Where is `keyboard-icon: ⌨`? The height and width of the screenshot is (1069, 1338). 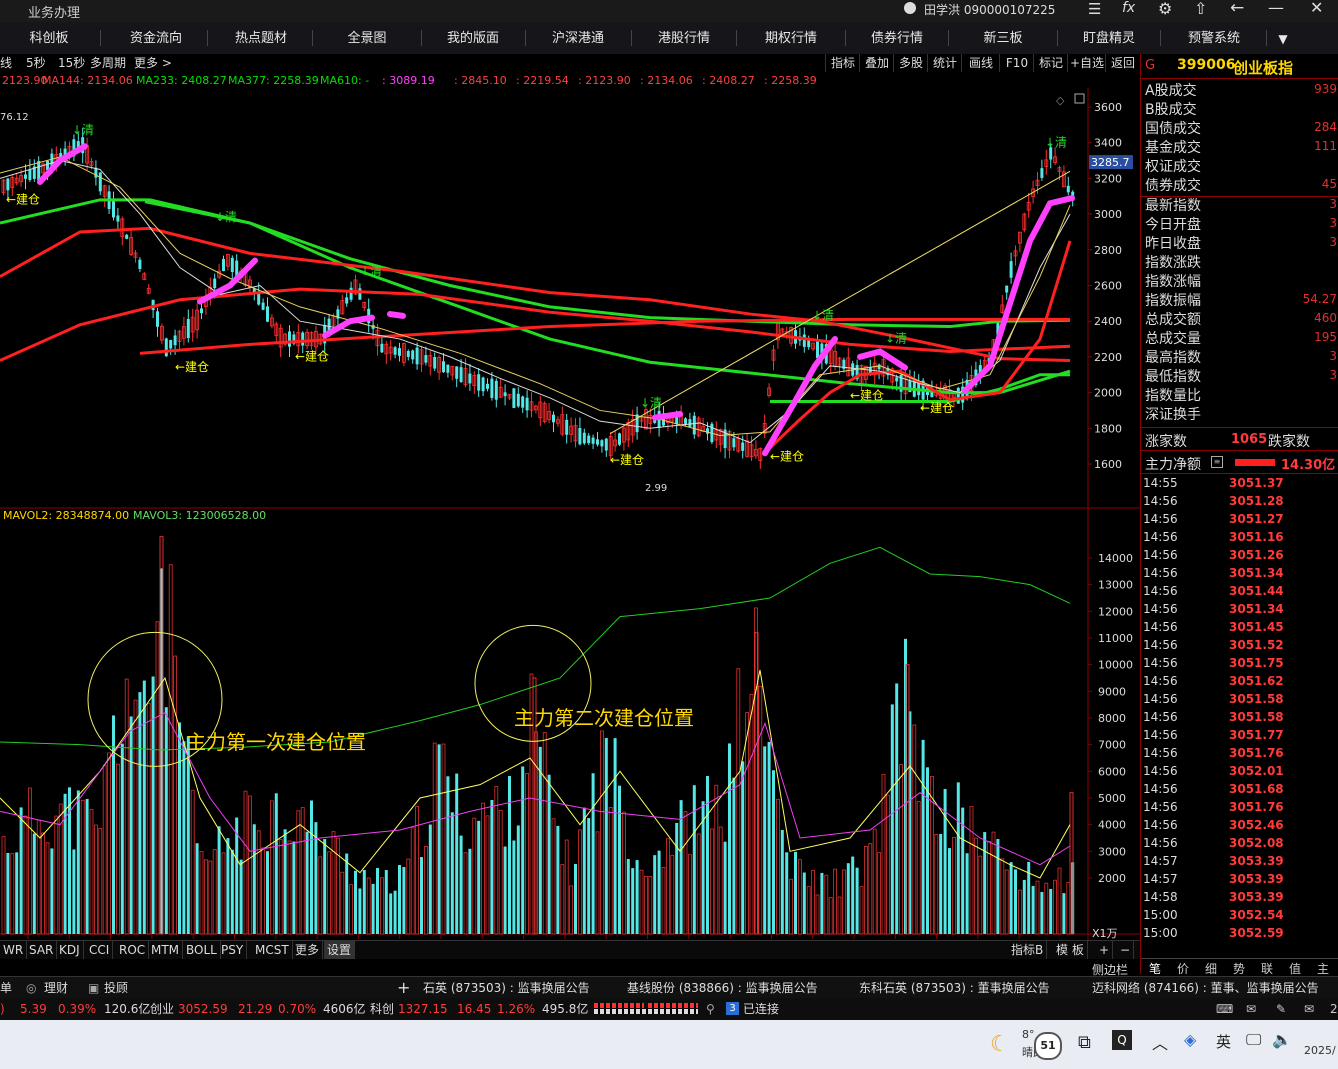 keyboard-icon: ⌨ is located at coordinates (1224, 1009).